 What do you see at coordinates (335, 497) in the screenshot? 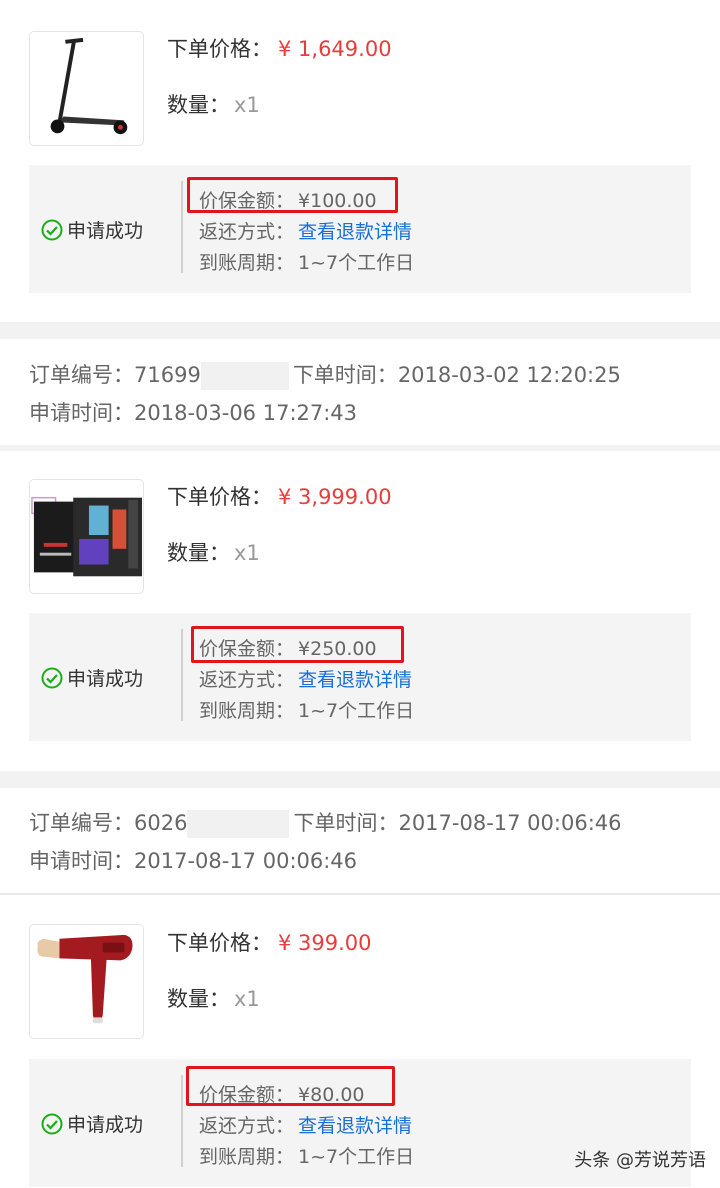
I see `price-value: ¥ 3,999.00` at bounding box center [335, 497].